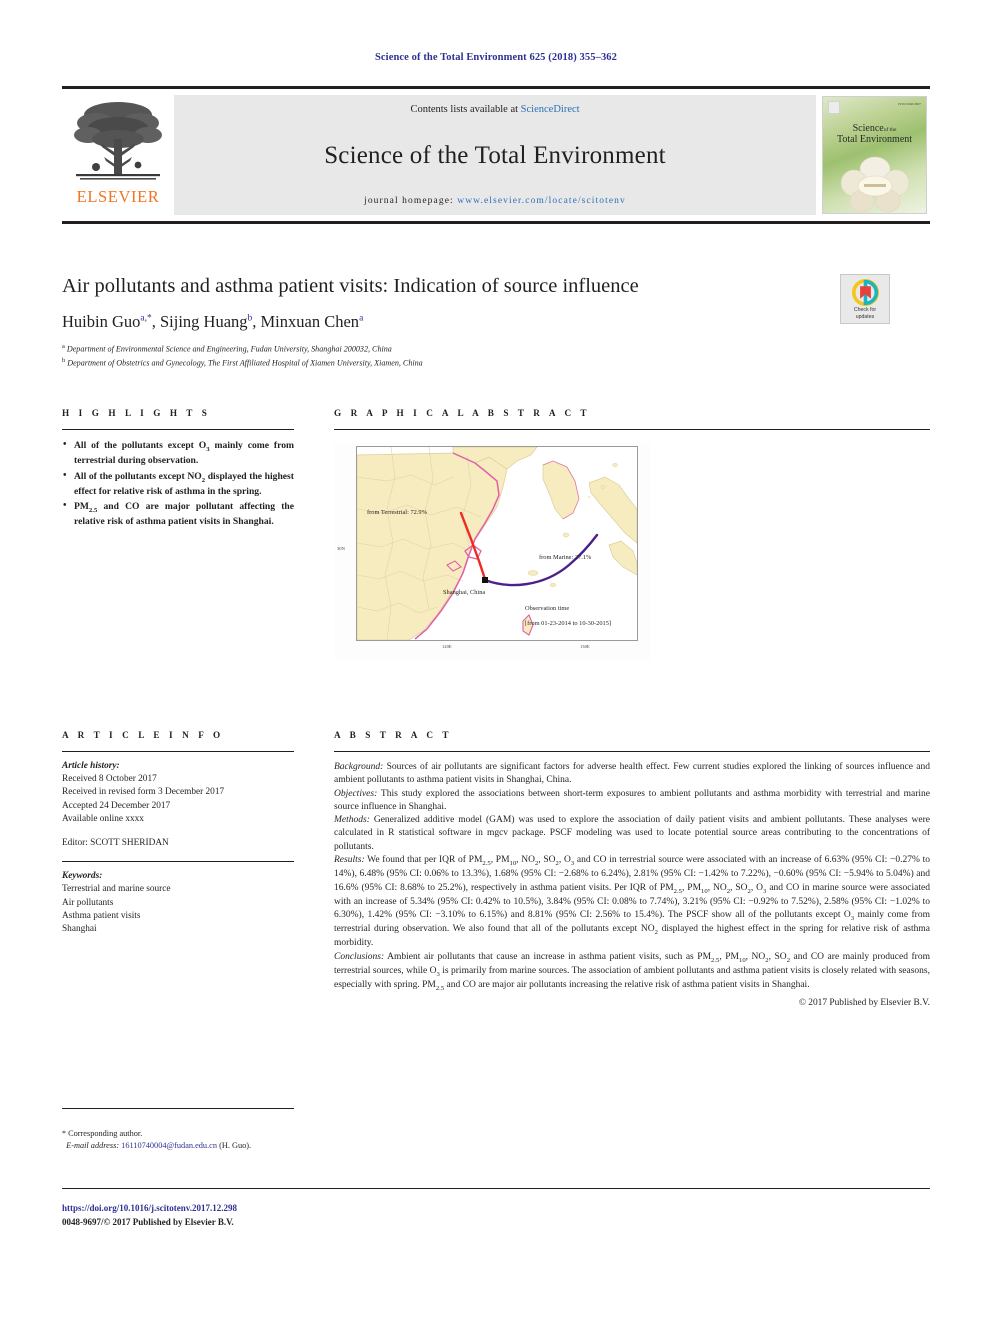 The height and width of the screenshot is (1323, 992). Describe the element at coordinates (541, 201) in the screenshot. I see `homepage-url: www.elsevier.com/locate/scitotenv` at that location.